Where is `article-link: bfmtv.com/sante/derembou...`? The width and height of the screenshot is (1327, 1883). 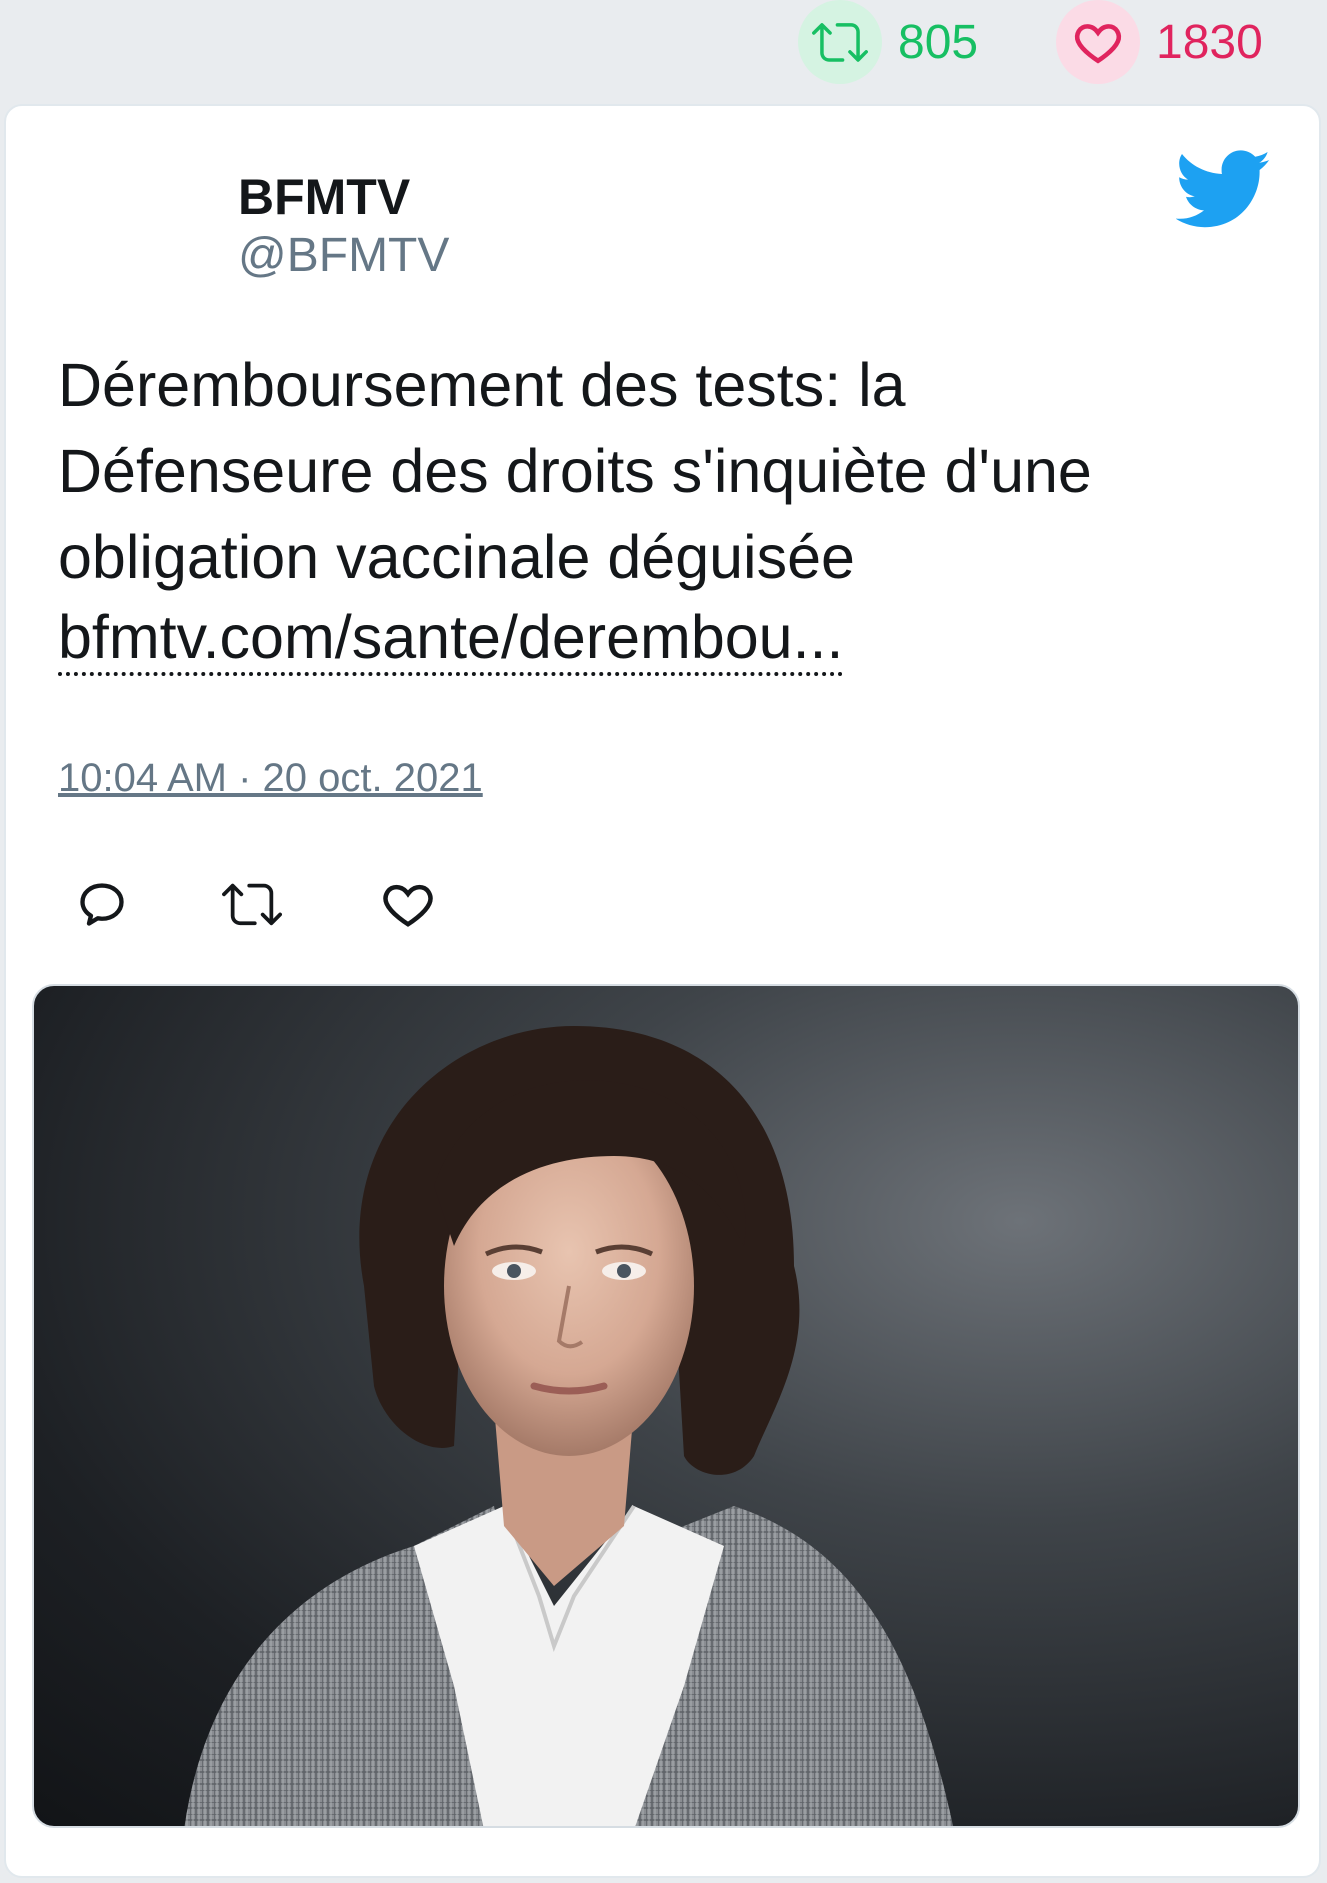 article-link: bfmtv.com/sante/derembou... is located at coordinates (451, 639).